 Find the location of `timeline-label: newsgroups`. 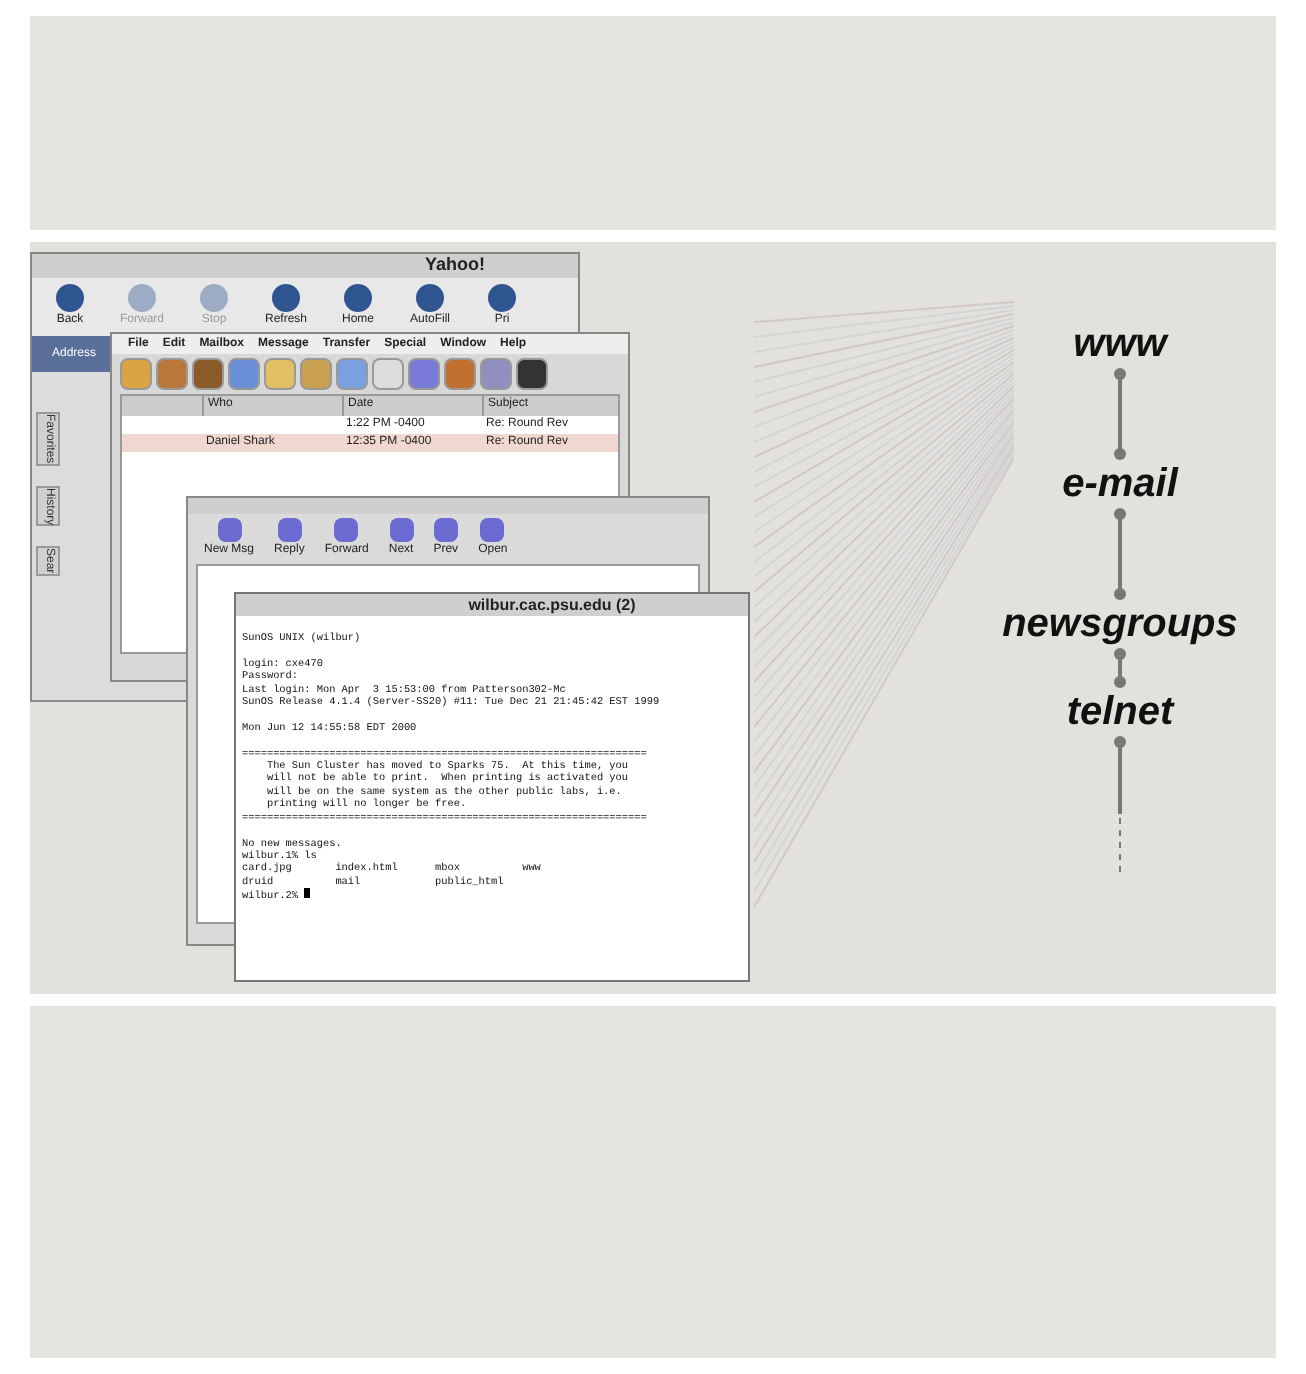

timeline-label: newsgroups is located at coordinates (1120, 624).